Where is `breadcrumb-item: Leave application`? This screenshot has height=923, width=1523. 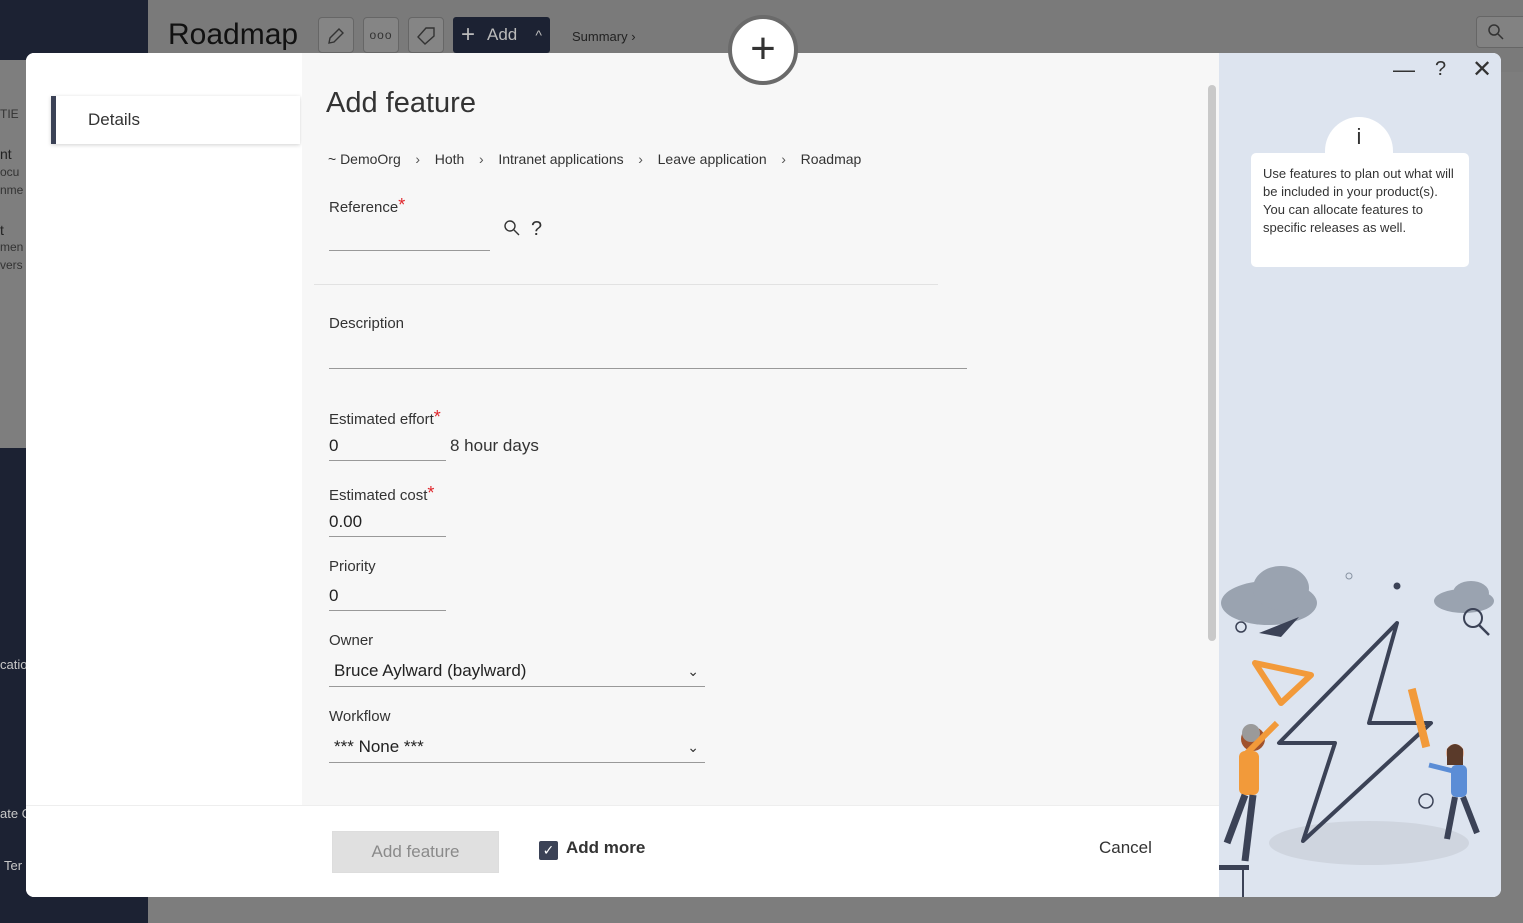
breadcrumb-item: Leave application is located at coordinates (712, 159).